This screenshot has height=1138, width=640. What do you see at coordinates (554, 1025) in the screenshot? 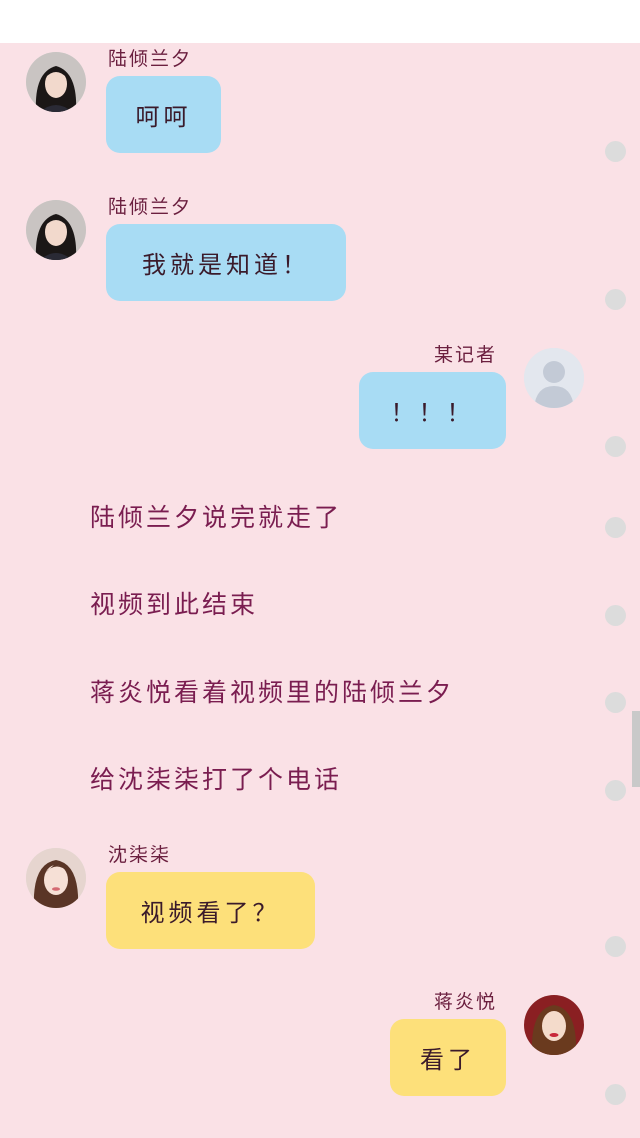
I see `avatar-jiangyanyue` at bounding box center [554, 1025].